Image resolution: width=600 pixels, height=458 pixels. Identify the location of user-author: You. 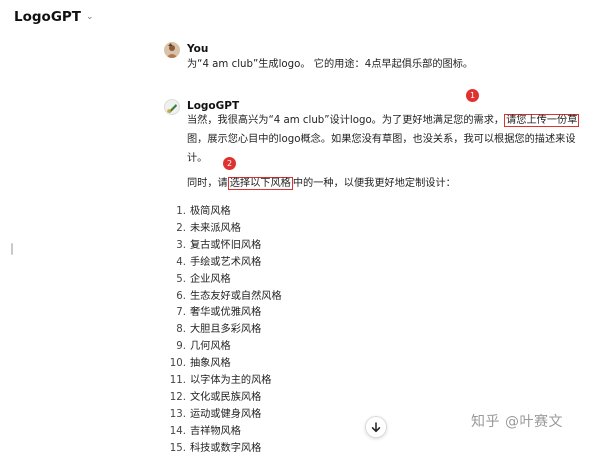
(198, 49).